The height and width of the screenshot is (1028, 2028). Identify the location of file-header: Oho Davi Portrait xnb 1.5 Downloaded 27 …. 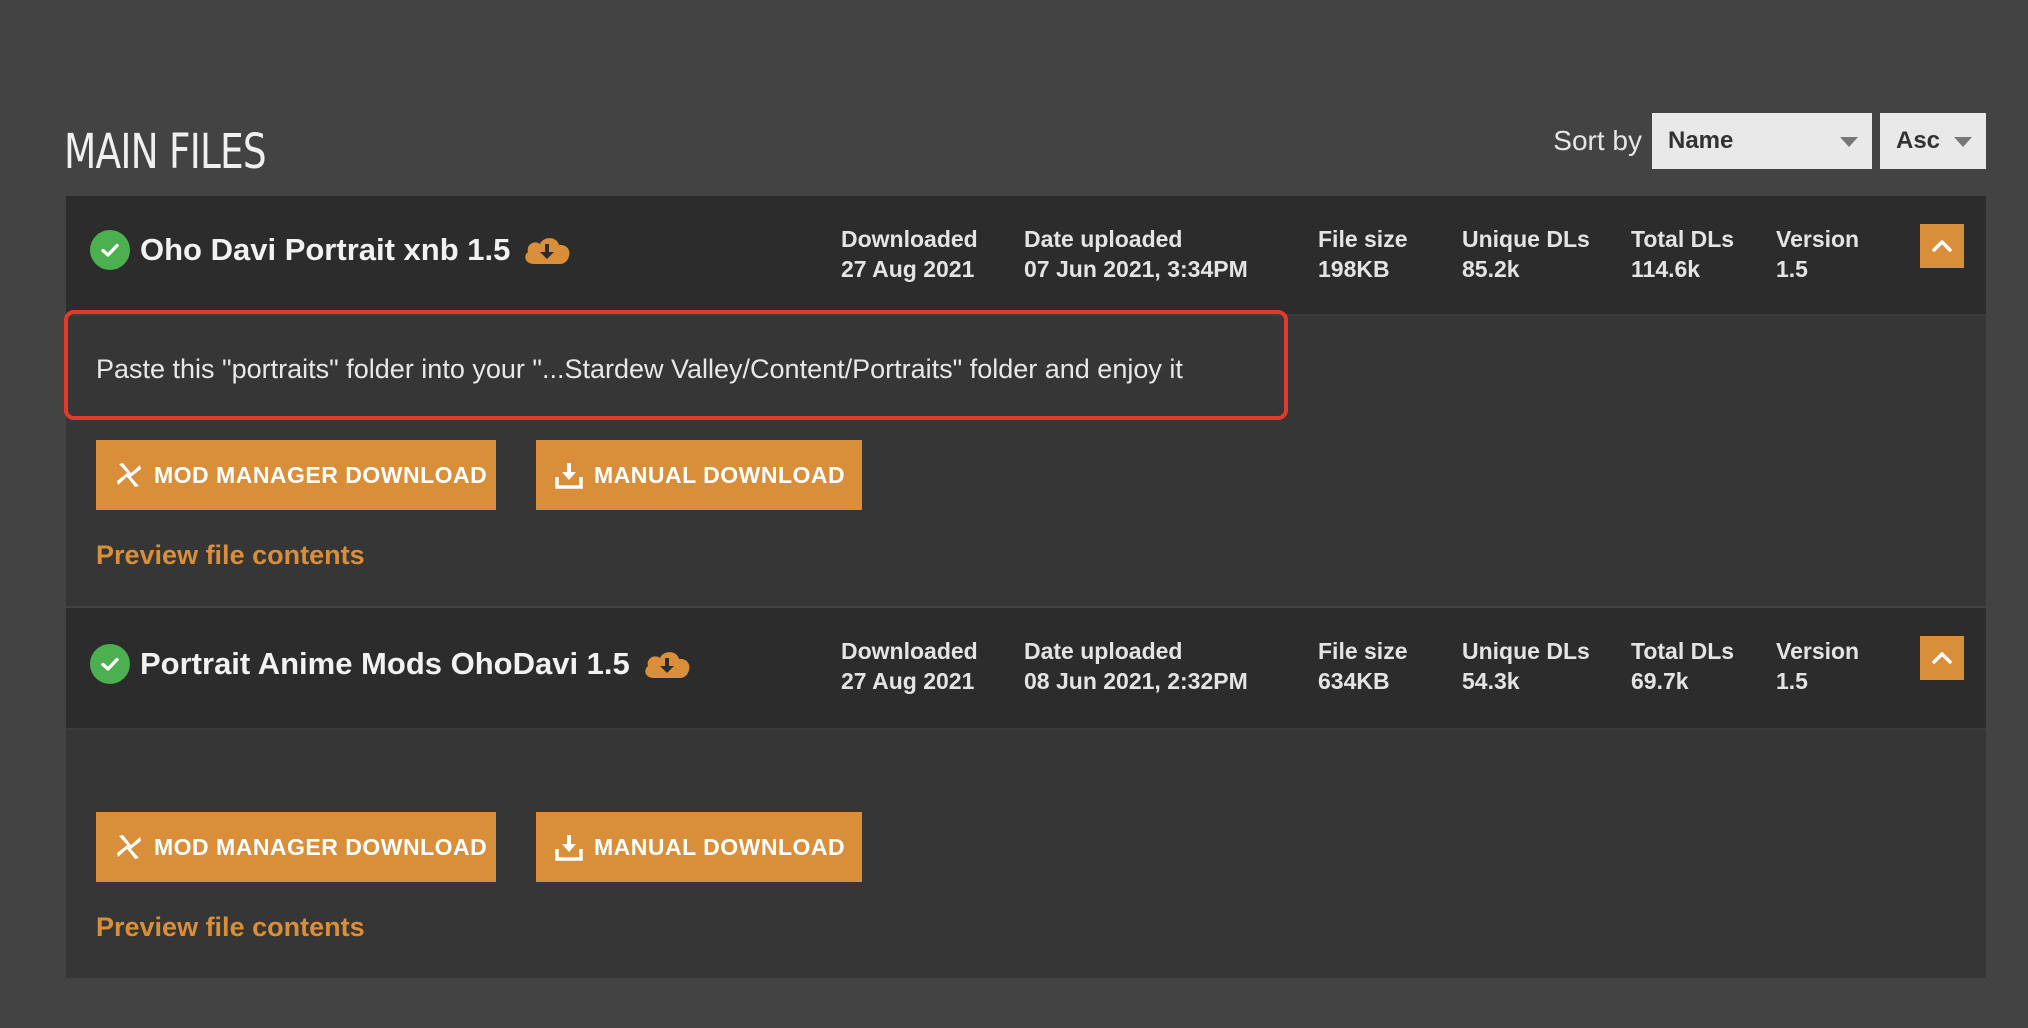
(1026, 256).